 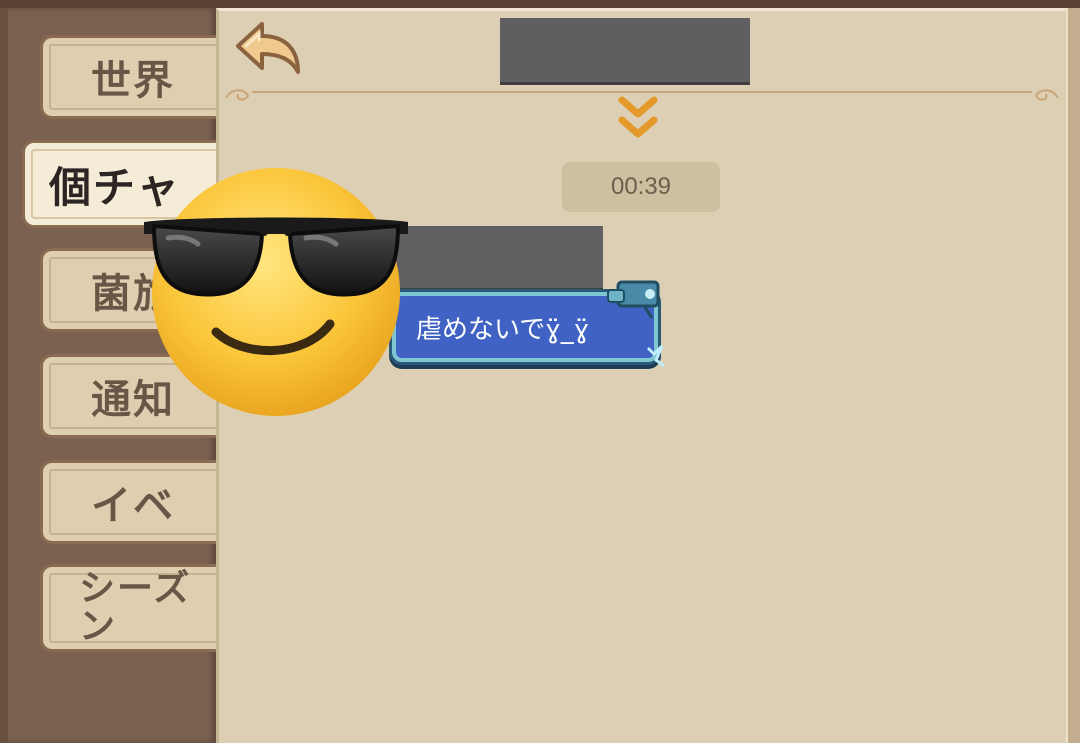 I want to click on scroll-down-button, so click(x=638, y=118).